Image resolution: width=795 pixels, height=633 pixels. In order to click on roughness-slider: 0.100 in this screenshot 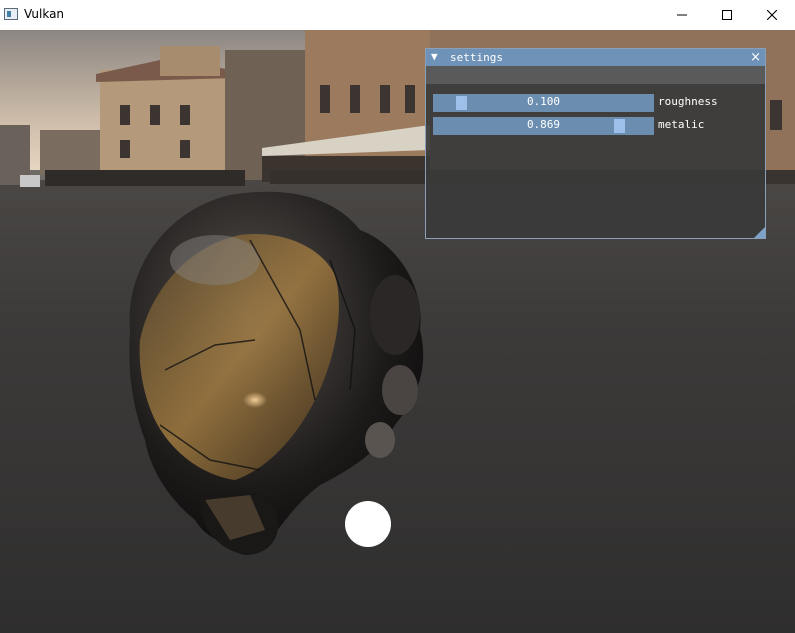, I will do `click(543, 103)`.